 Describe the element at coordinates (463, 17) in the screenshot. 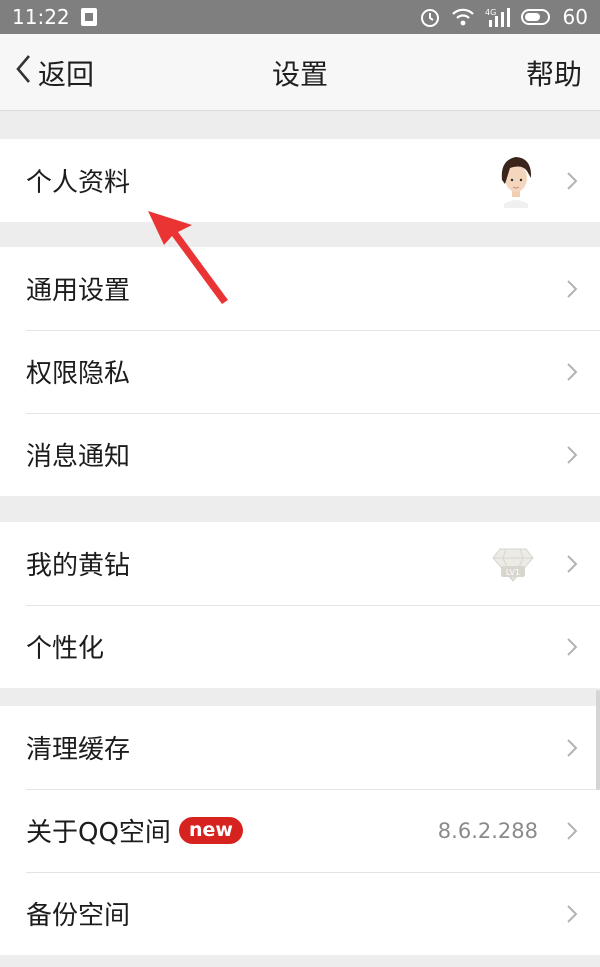

I see `wifi-icon` at that location.